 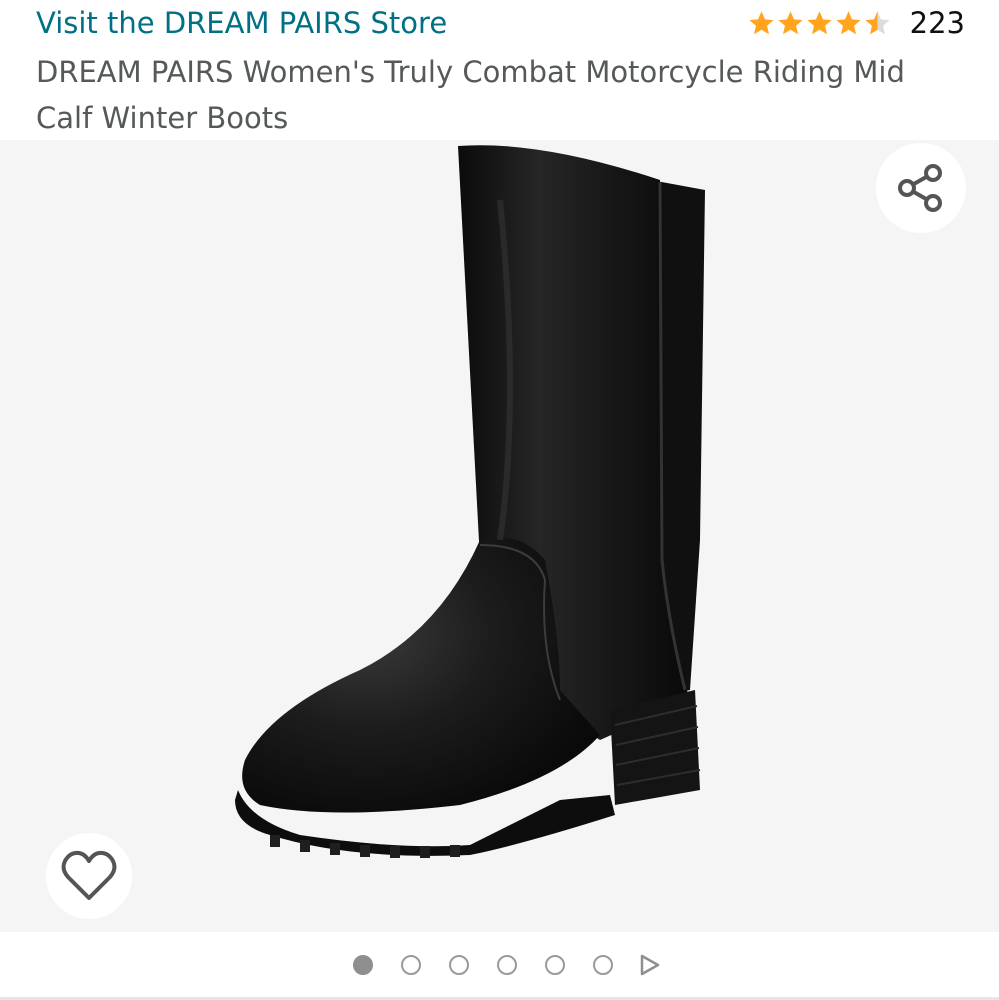 I want to click on store-link: Visit the DREAM PAIRS Store, so click(x=241, y=23).